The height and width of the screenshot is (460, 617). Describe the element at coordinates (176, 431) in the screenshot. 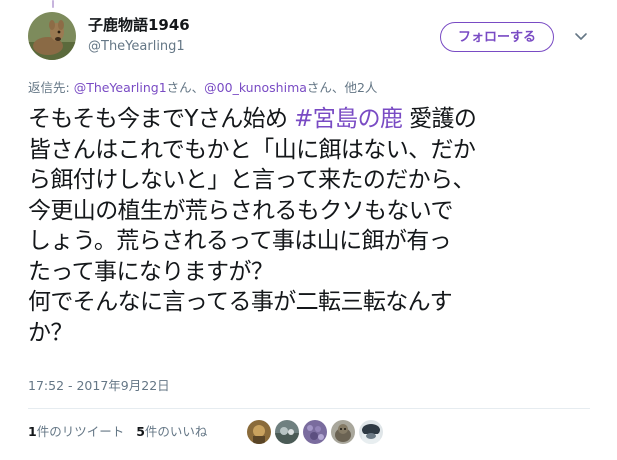

I see `like-label: 件のいいね` at that location.